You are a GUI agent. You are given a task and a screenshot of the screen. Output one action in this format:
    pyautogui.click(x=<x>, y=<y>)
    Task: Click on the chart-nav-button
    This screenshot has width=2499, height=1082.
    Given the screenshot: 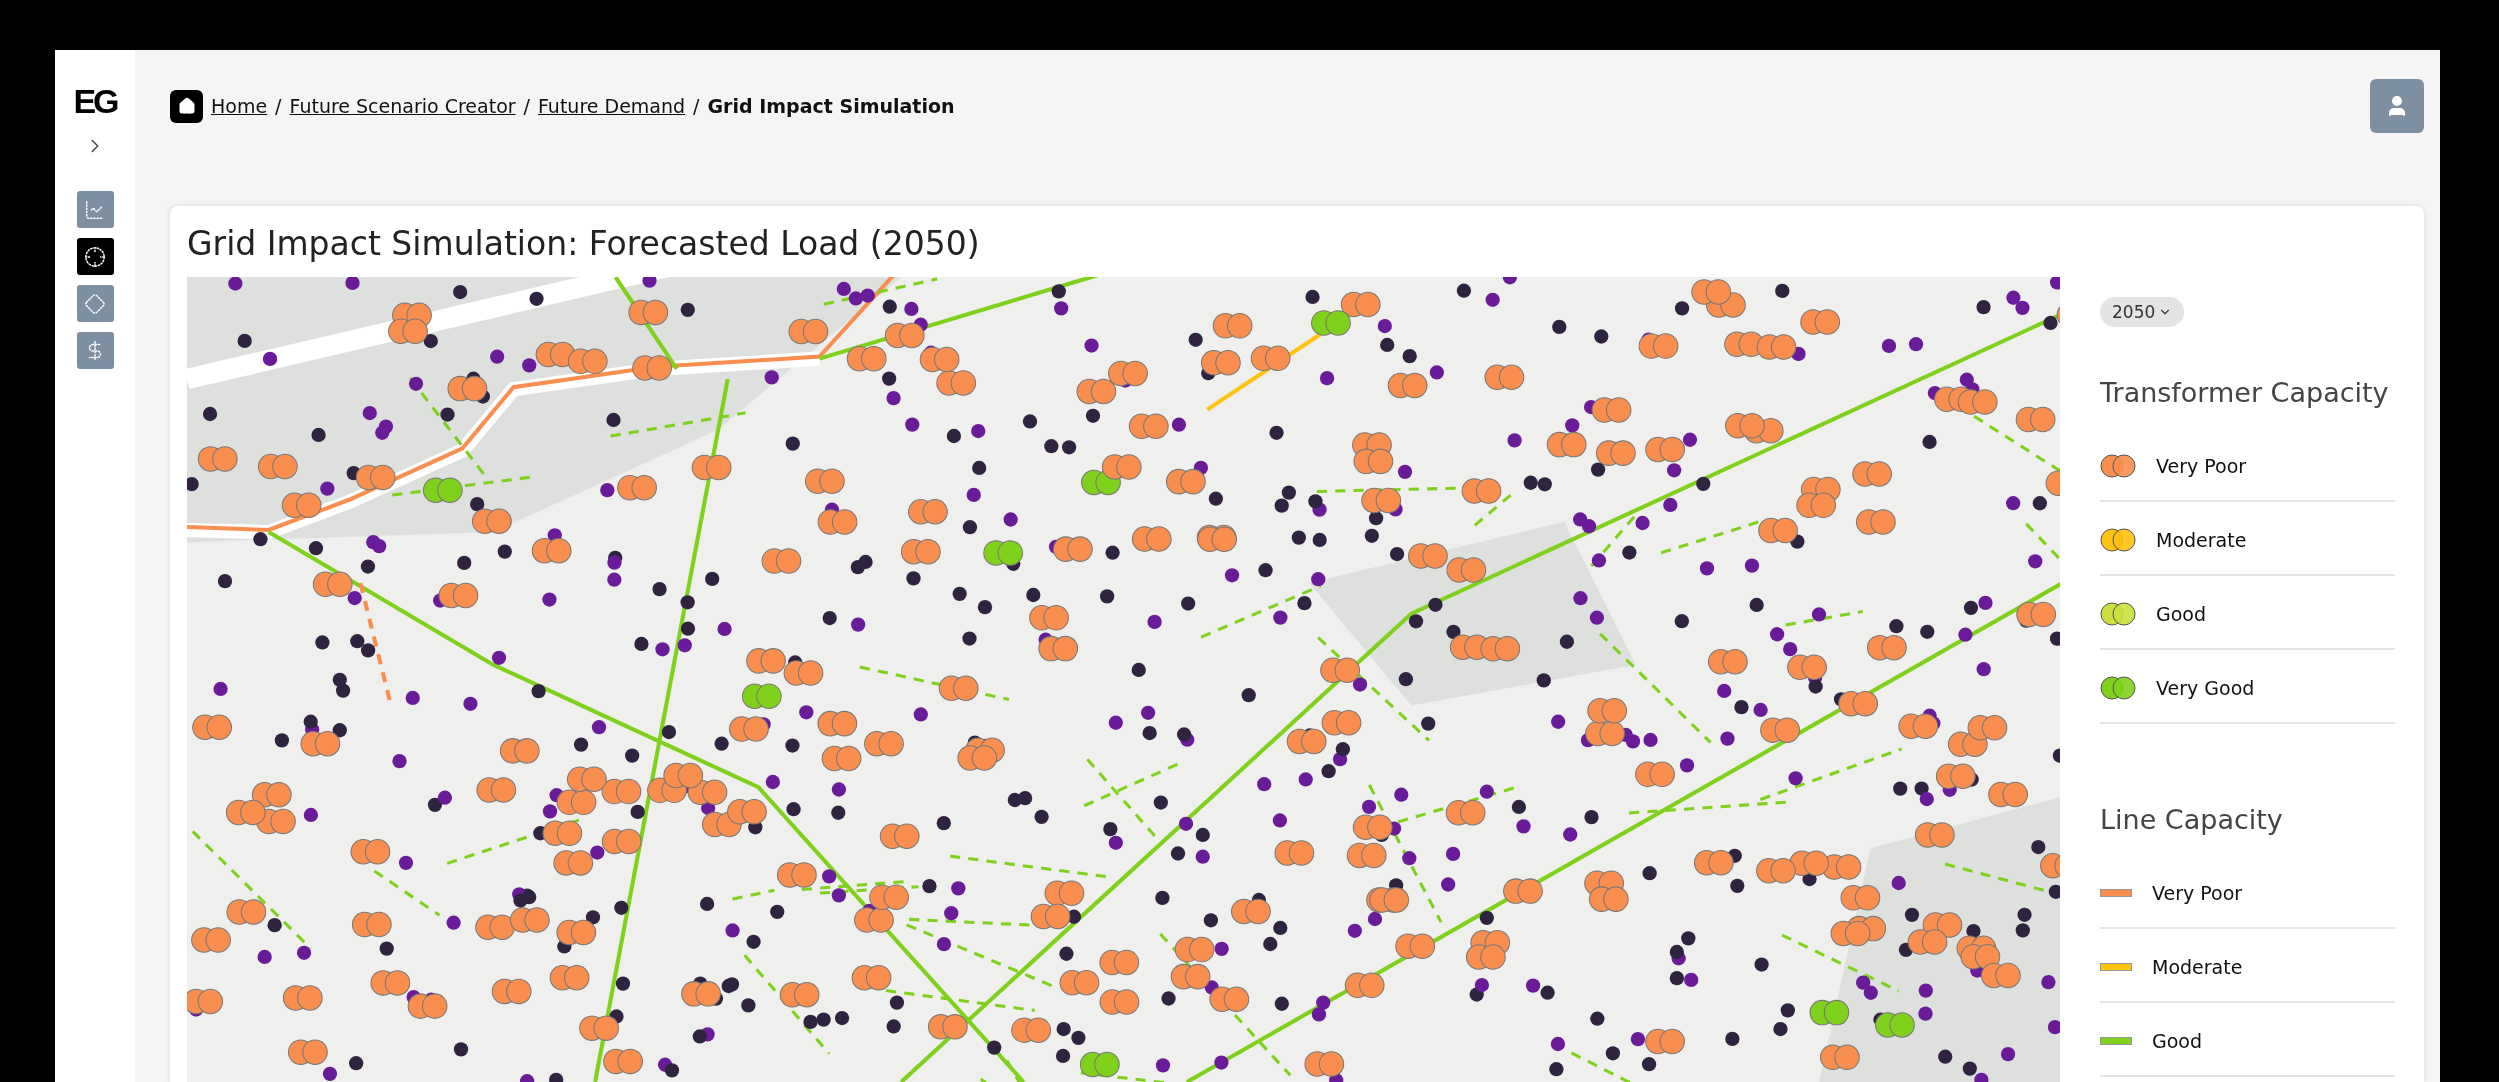 What is the action you would take?
    pyautogui.click(x=95, y=209)
    